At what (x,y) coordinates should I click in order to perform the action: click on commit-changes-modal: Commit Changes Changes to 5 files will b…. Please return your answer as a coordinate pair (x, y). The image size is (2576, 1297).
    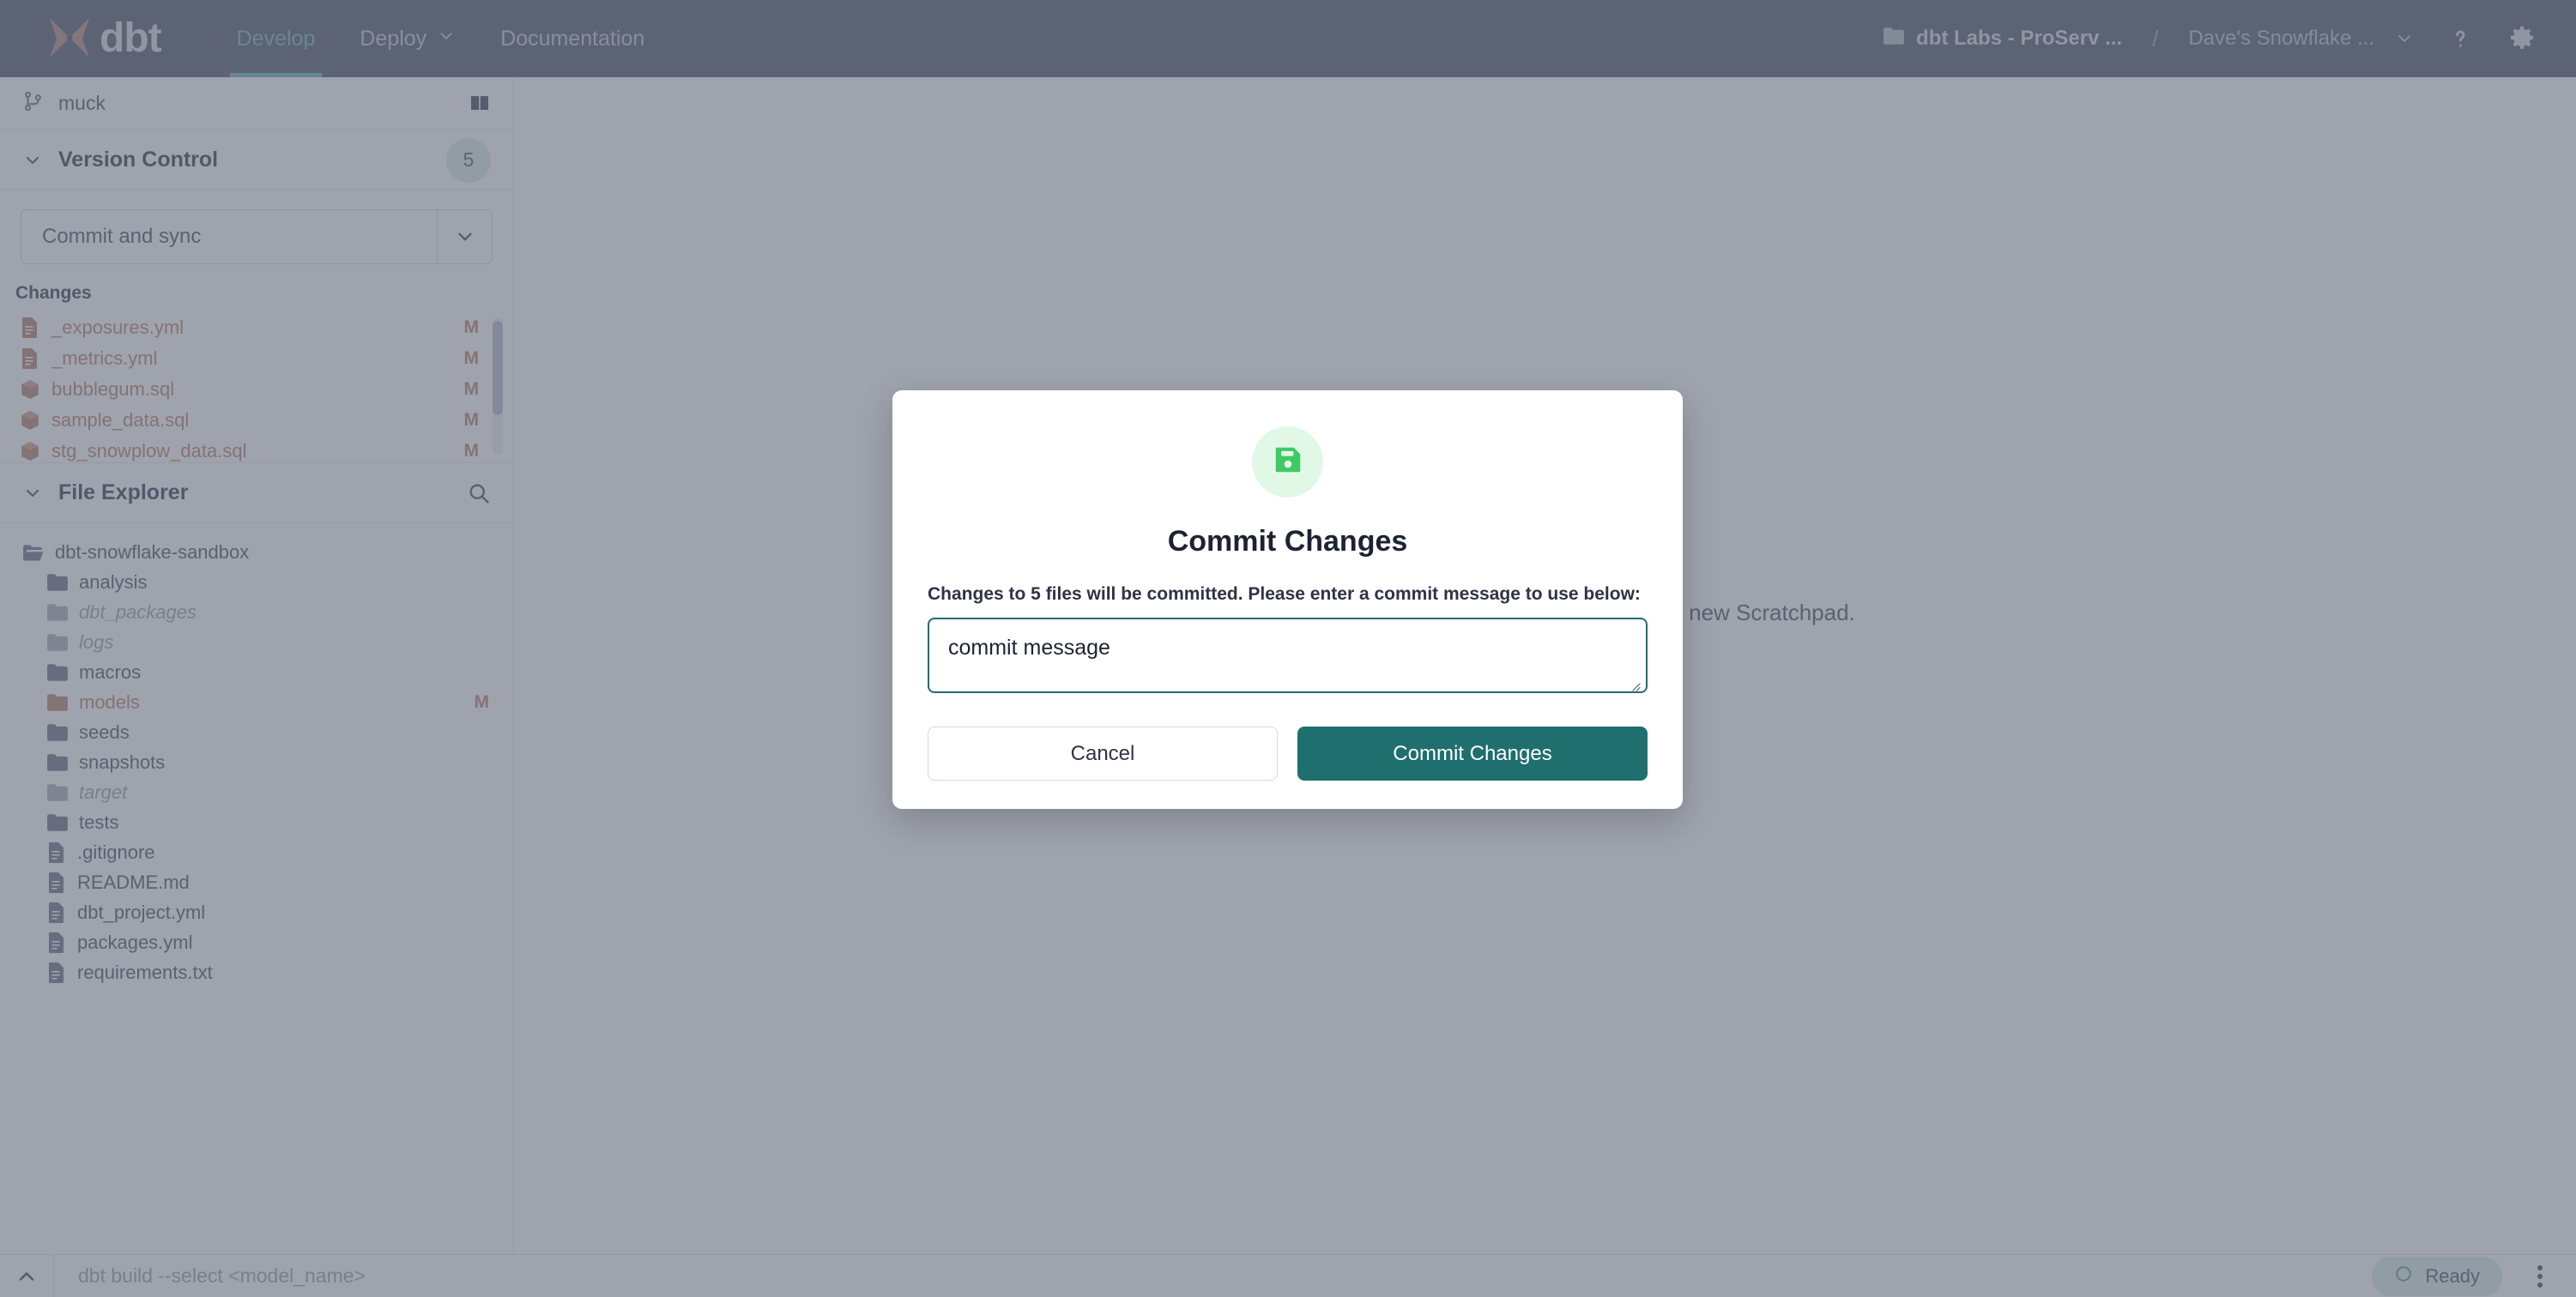
    Looking at the image, I should click on (1287, 599).